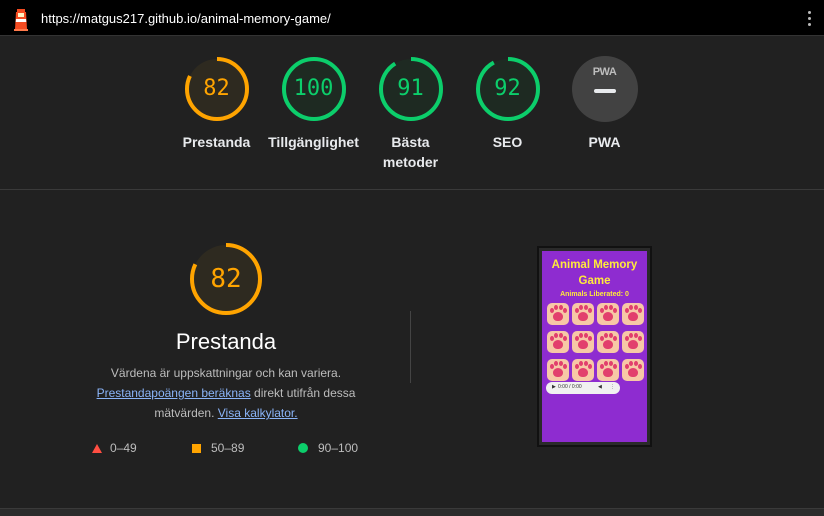 This screenshot has height=516, width=824. Describe the element at coordinates (412, 512) in the screenshot. I see `bottom-divider` at that location.